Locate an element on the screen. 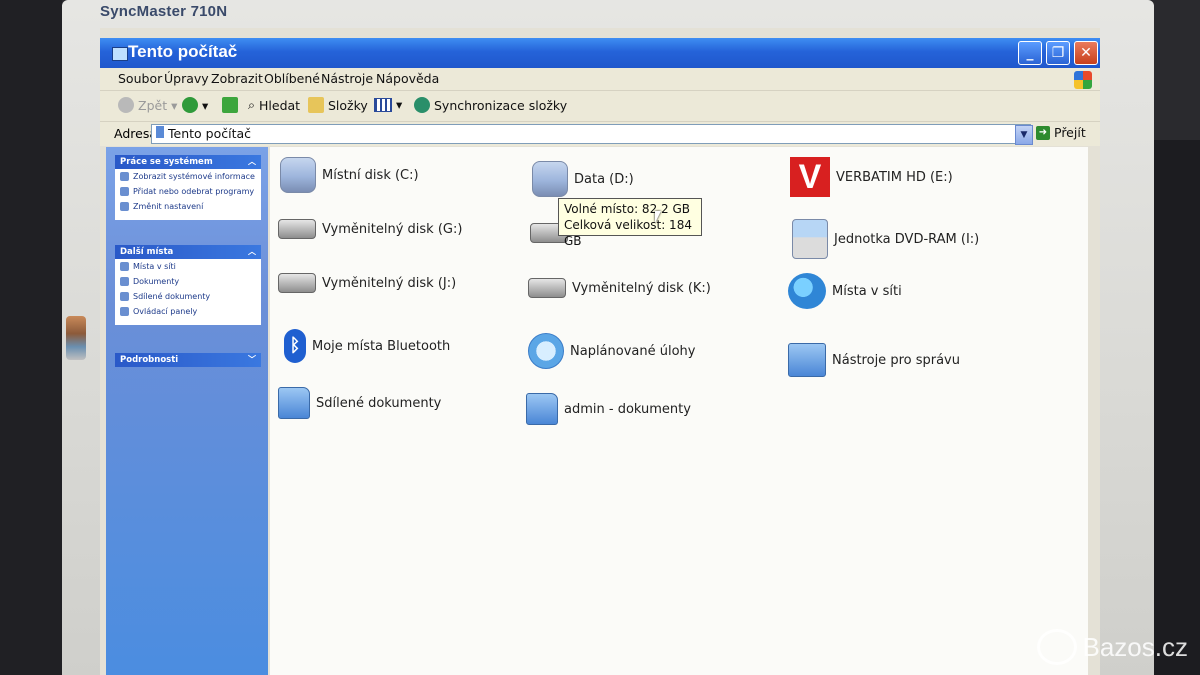 This screenshot has width=1200, height=675. go-button: ➜ Přejít is located at coordinates (1061, 132).